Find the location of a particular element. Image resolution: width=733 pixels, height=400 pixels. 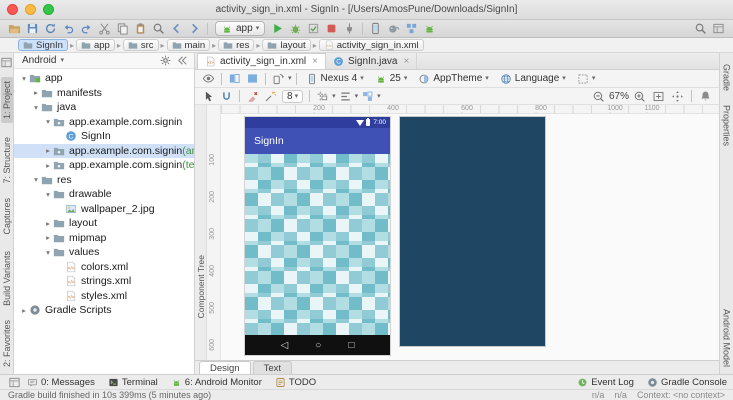

toolwindow-gradle-console: Gradle Console is located at coordinates (687, 382).